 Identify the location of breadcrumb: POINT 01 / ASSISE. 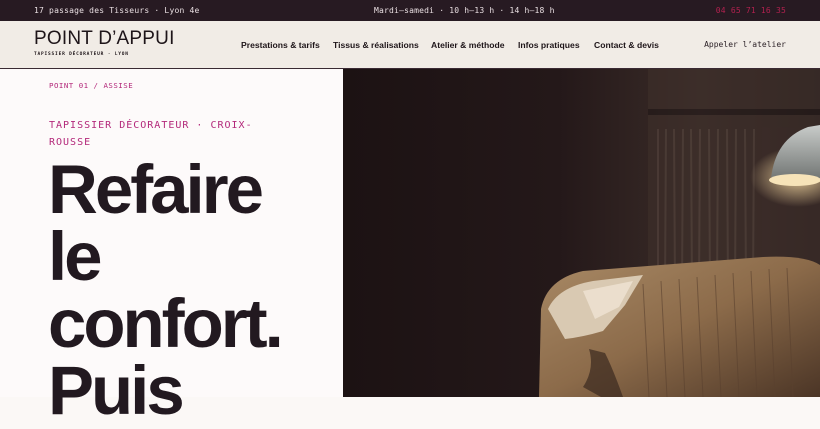
(91, 85).